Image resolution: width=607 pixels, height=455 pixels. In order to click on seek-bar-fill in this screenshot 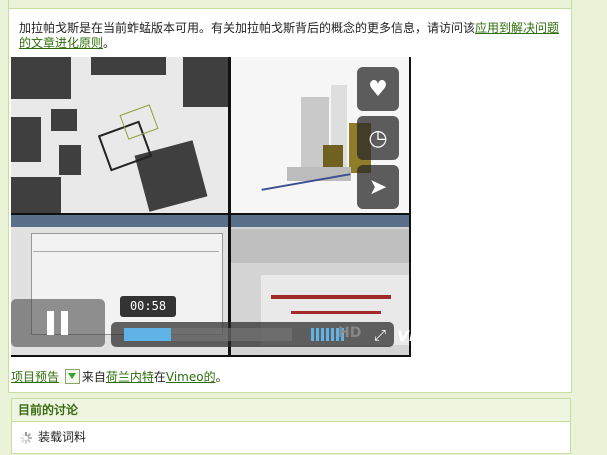, I will do `click(148, 334)`.